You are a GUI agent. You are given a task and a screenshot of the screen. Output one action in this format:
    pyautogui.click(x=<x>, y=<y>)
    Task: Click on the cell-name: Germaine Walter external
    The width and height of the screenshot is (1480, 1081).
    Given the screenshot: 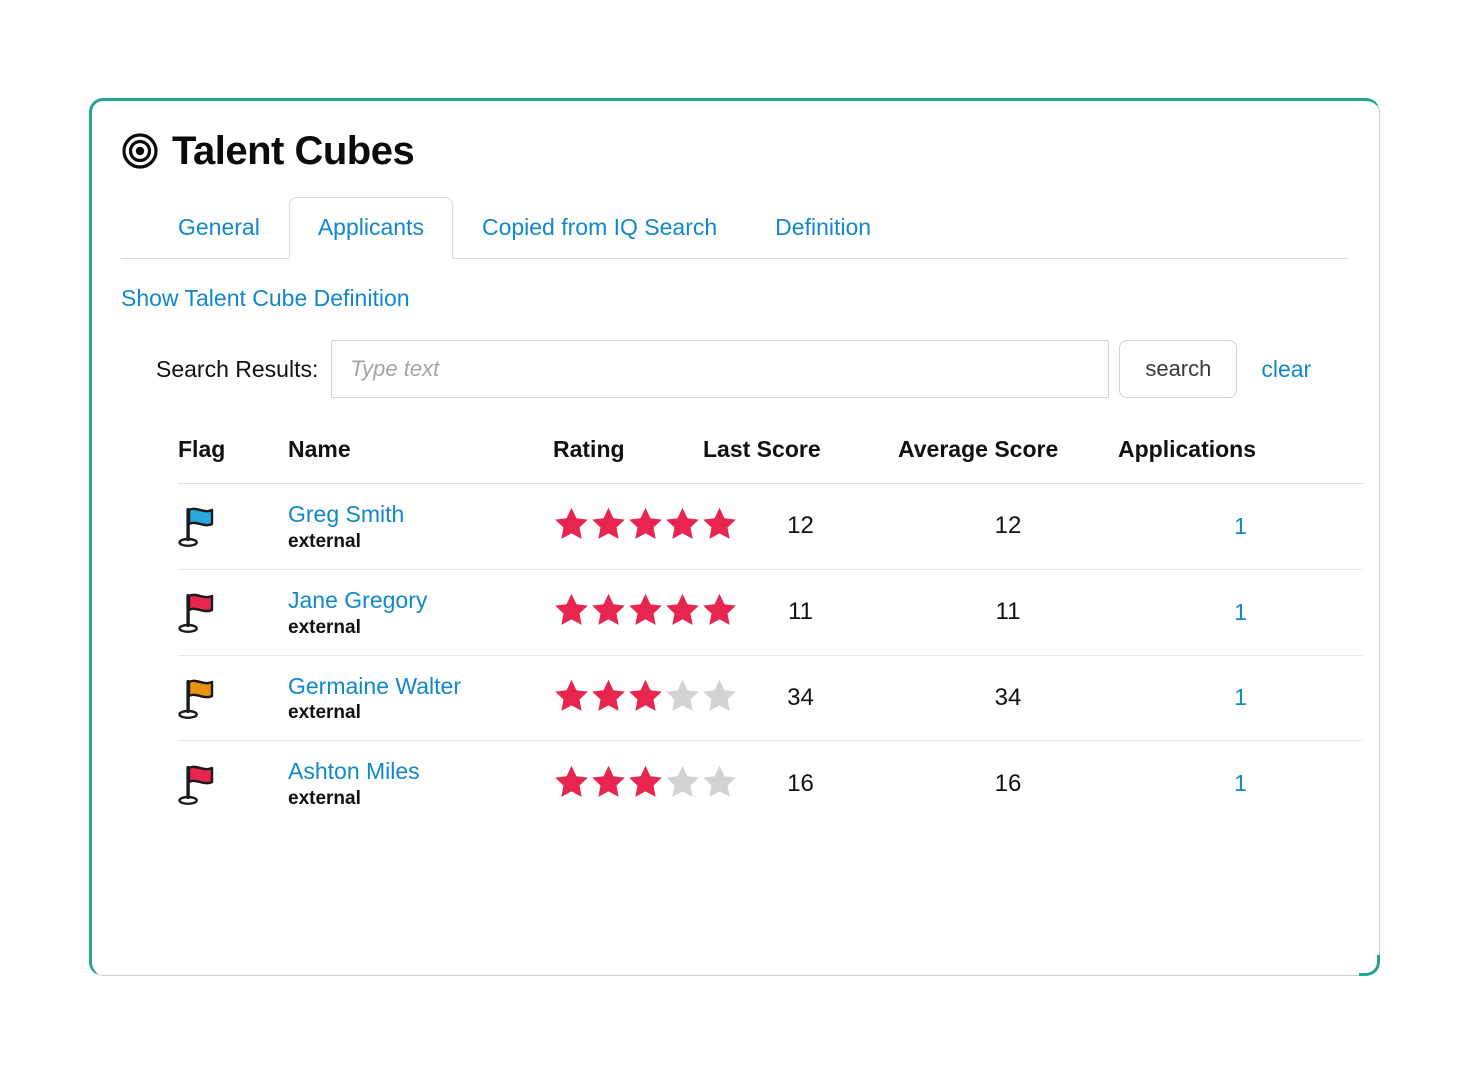 What is the action you would take?
    pyautogui.click(x=420, y=698)
    